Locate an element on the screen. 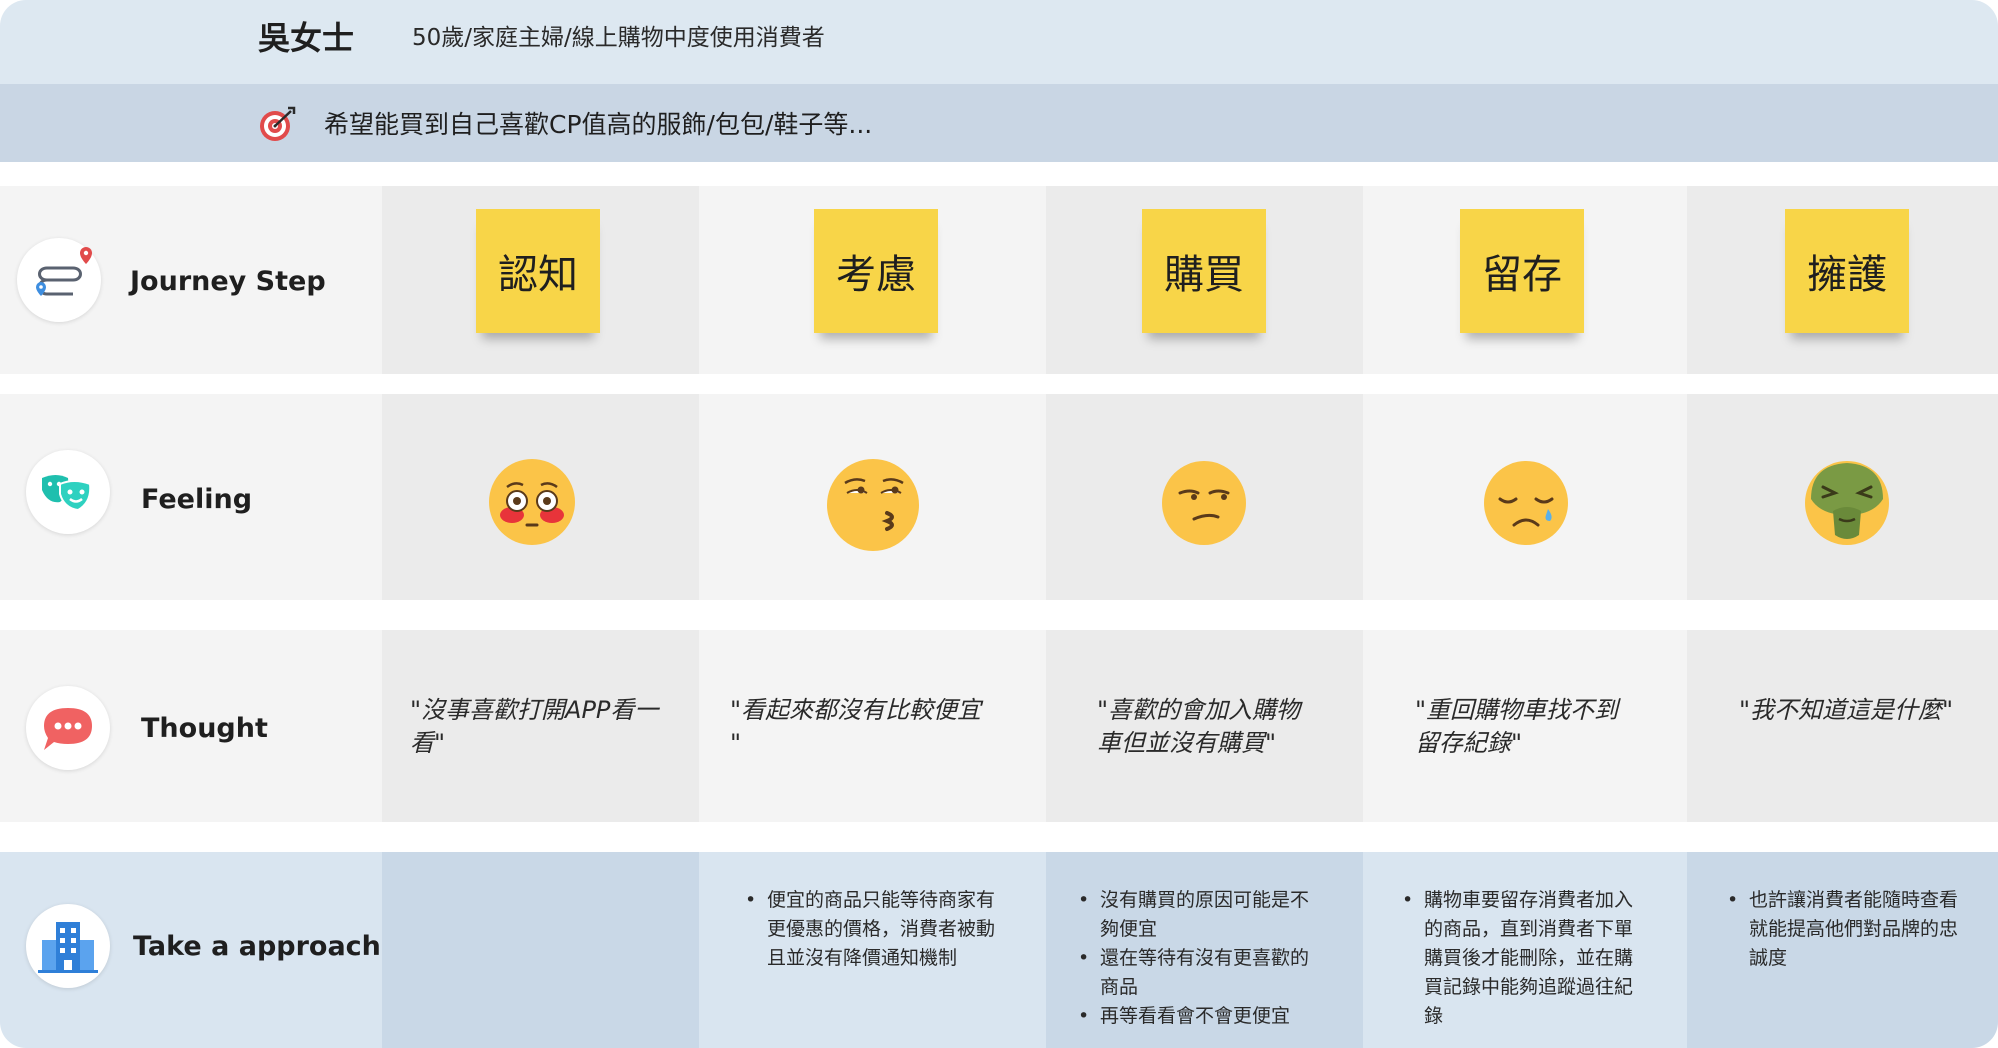 The width and height of the screenshot is (1998, 1048). approach-item: 還在等待有沒有更喜歡的 商品 is located at coordinates (1224, 973).